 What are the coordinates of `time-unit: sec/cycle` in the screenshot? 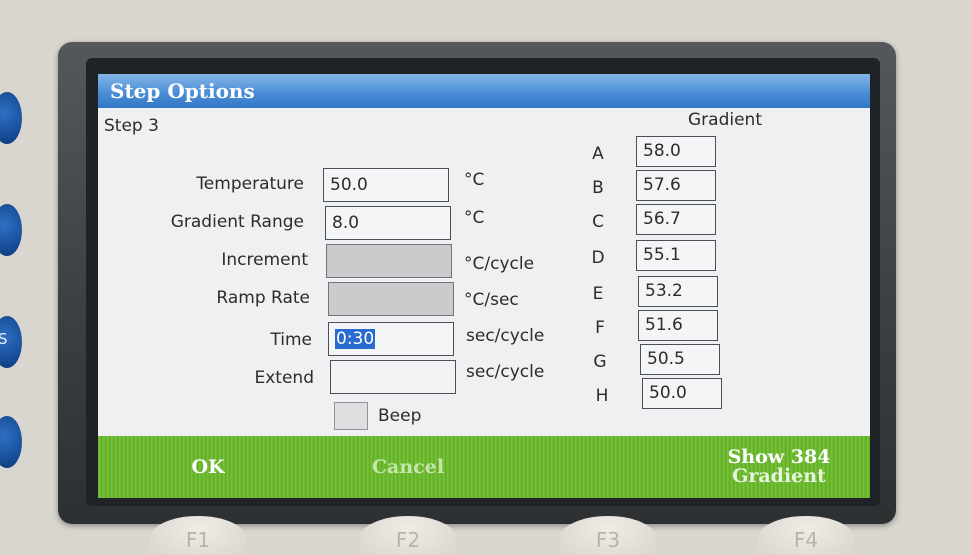 It's located at (505, 336).